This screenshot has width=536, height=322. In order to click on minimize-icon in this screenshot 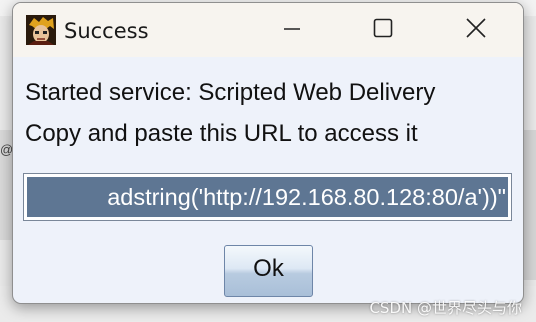, I will do `click(292, 30)`.